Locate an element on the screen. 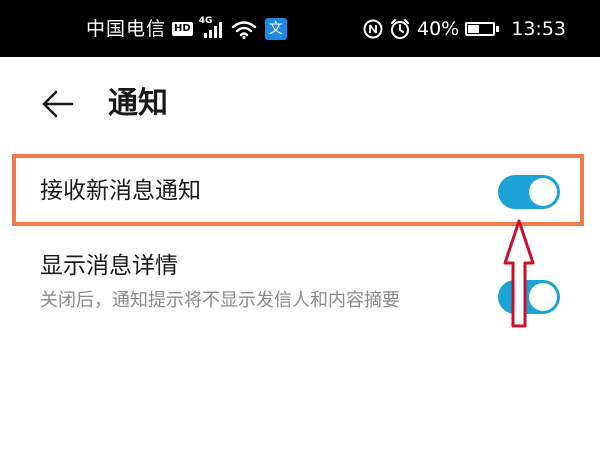 This screenshot has width=600, height=450. new-message-notification-toggle is located at coordinates (529, 192).